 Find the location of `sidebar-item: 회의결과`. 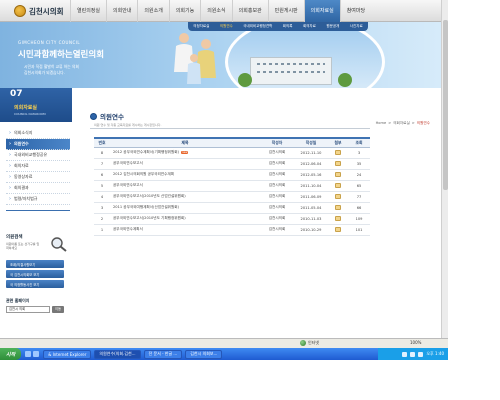

sidebar-item: 회의결과 is located at coordinates (38, 188).